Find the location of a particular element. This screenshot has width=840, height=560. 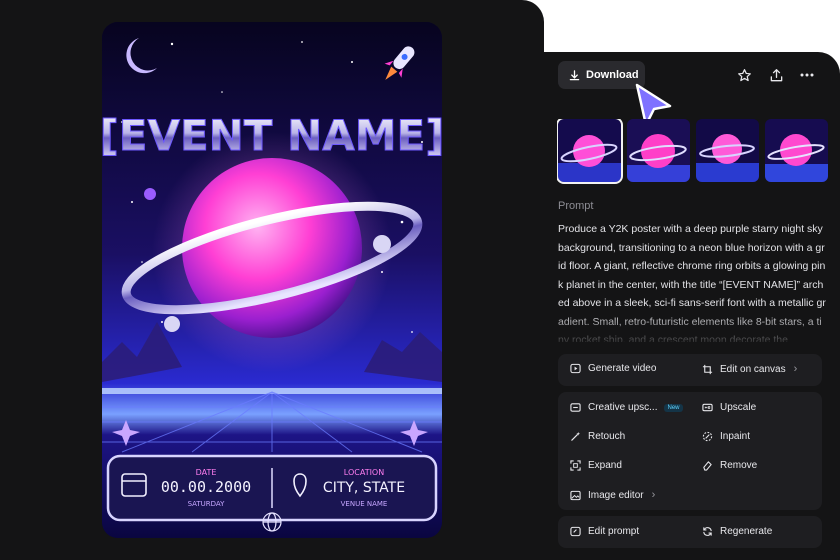

poster-date-value: 00.00.2000 is located at coordinates (206, 487).